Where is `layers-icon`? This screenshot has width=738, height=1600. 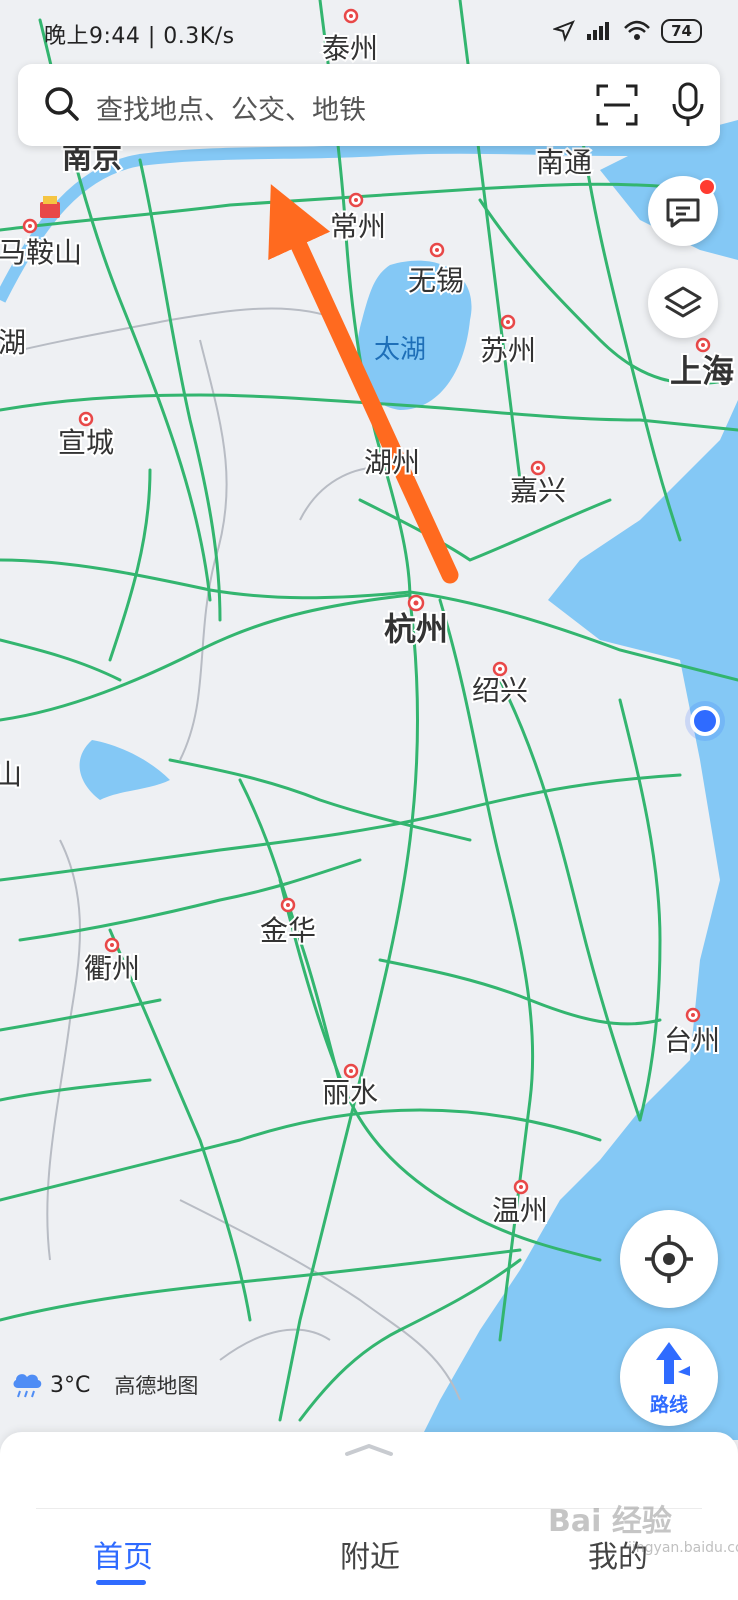 layers-icon is located at coordinates (683, 302).